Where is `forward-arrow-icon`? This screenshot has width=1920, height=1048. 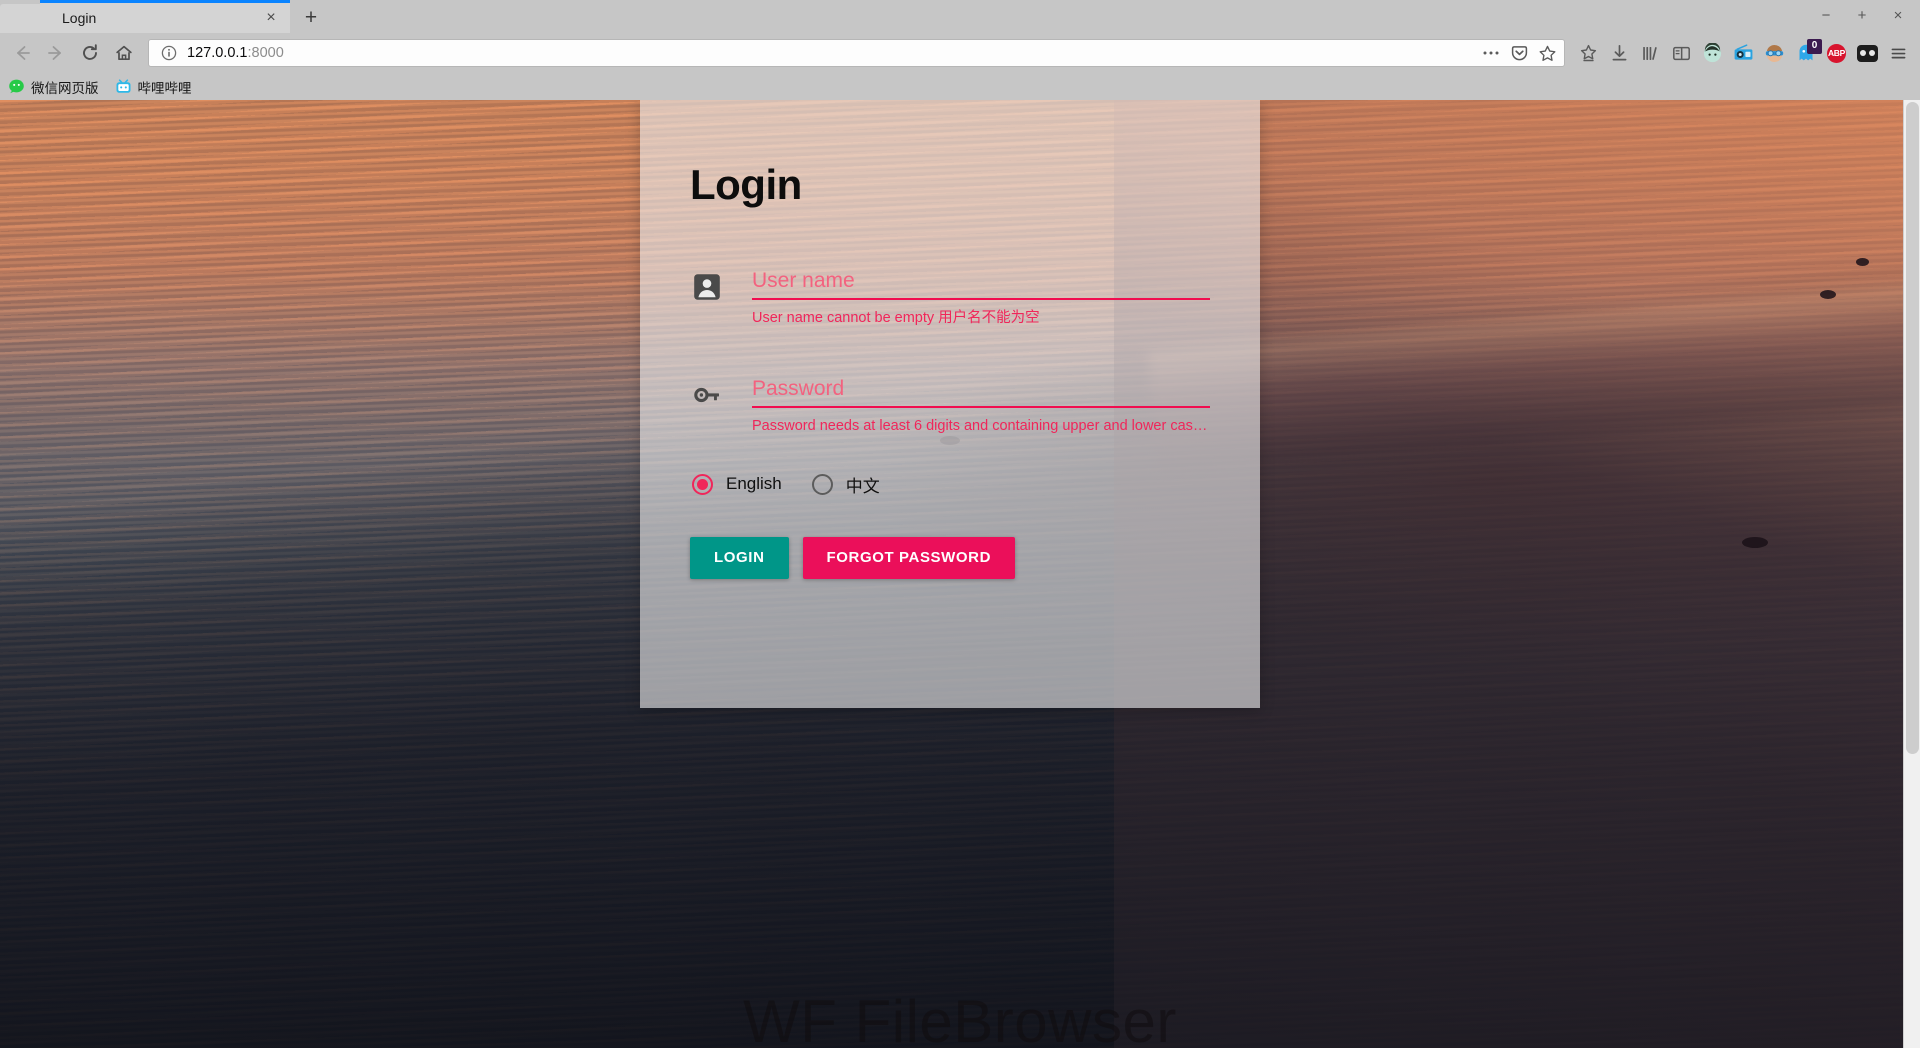
forward-arrow-icon is located at coordinates (56, 53).